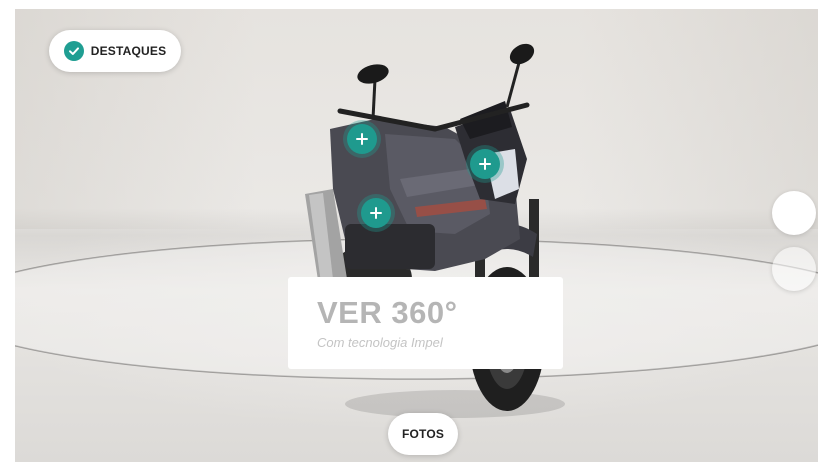  I want to click on hotspot-tank, so click(376, 213).